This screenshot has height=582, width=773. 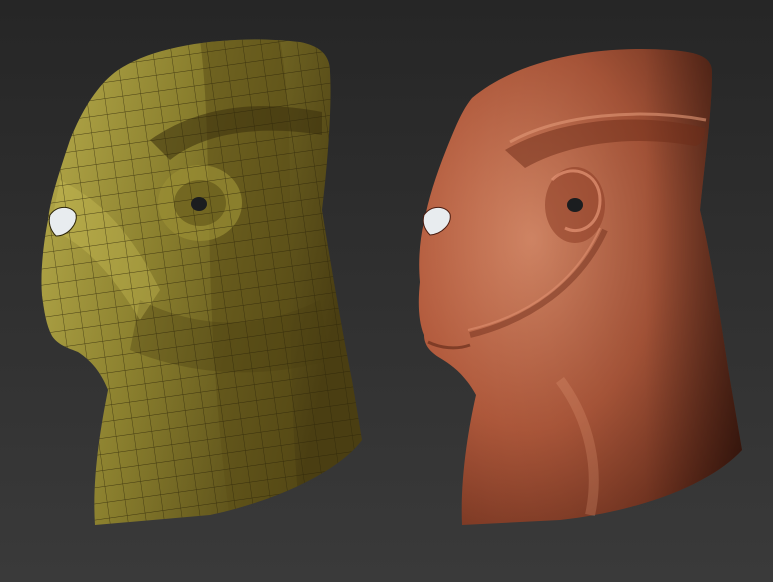 I want to click on lowpoly-ear-hole, so click(x=199, y=204).